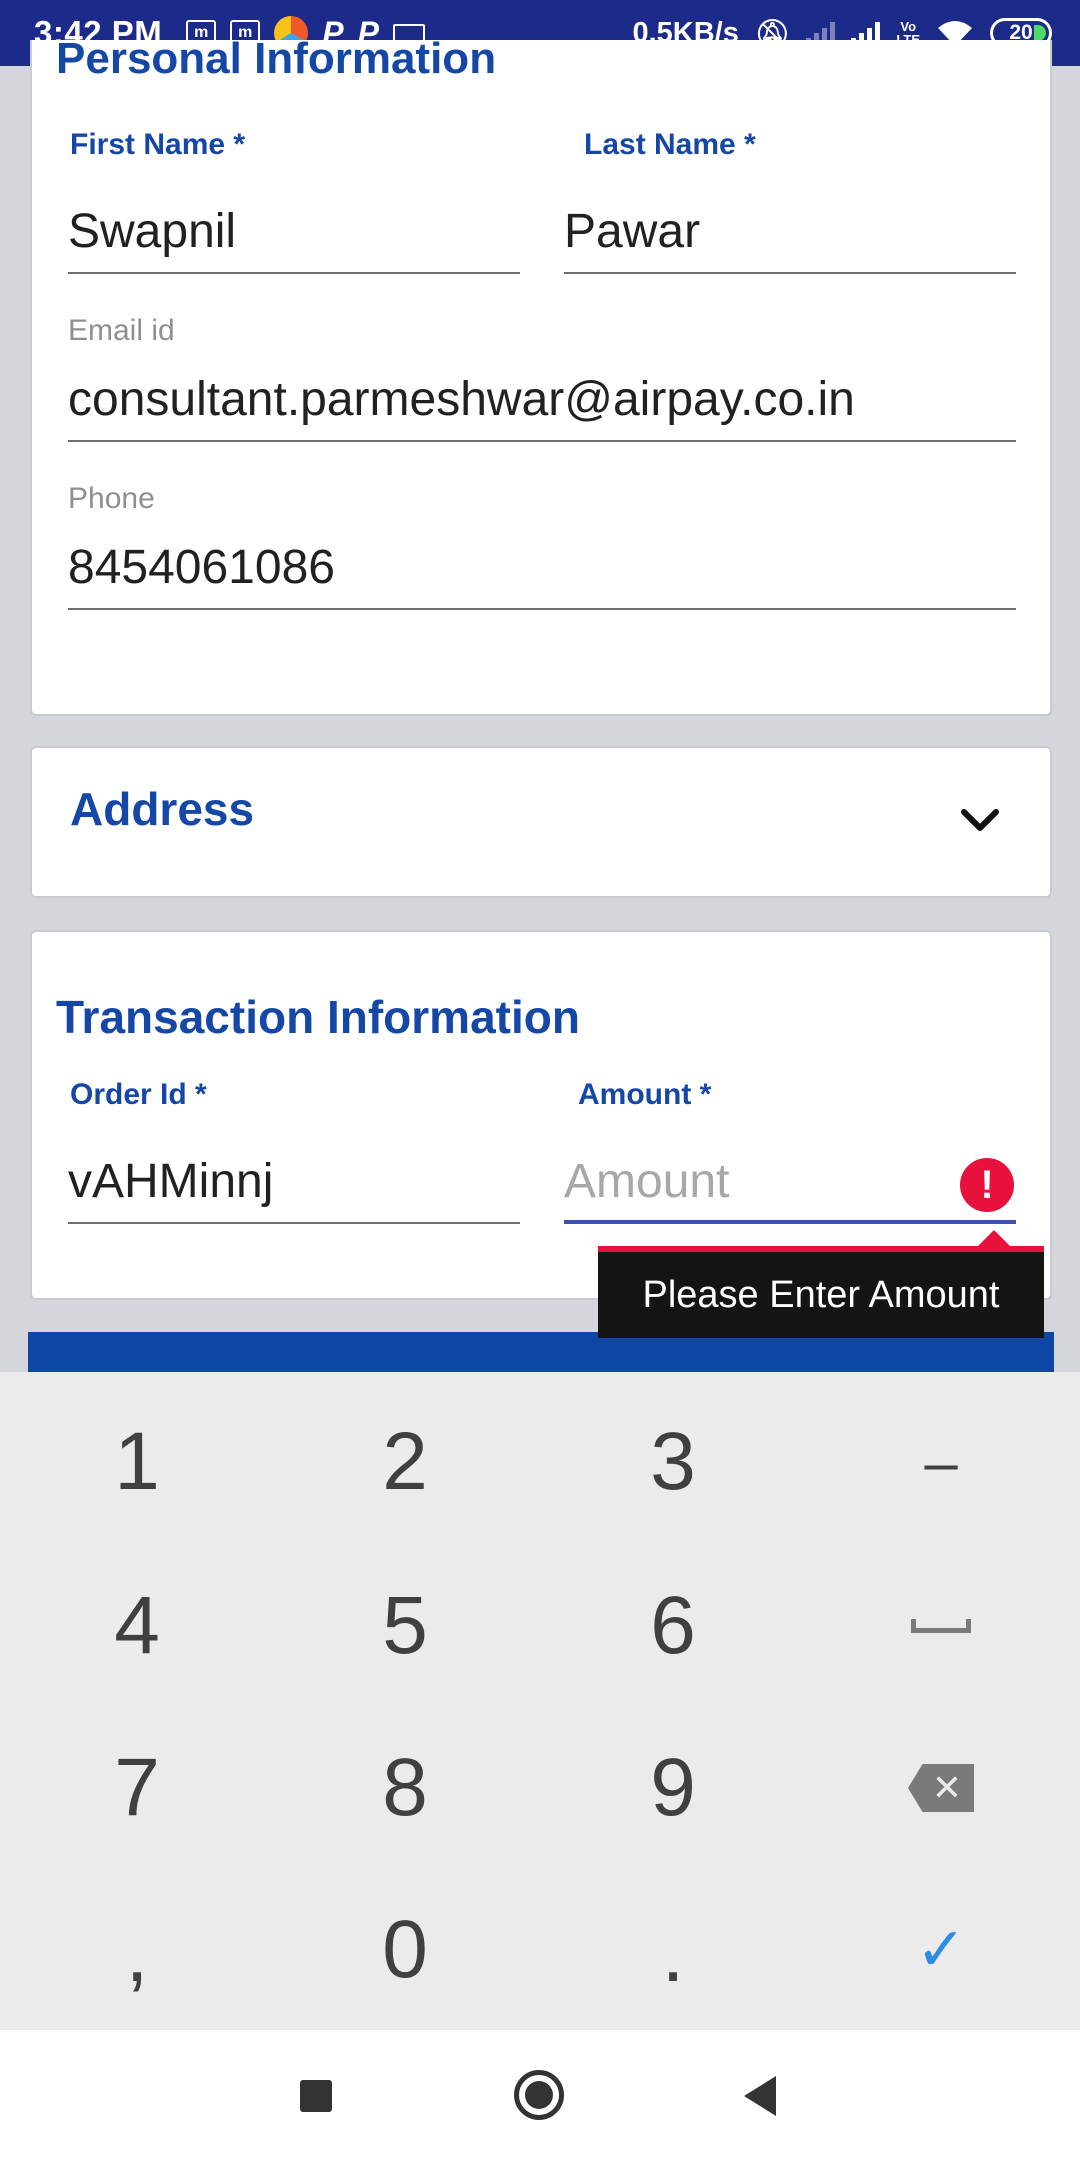 The height and width of the screenshot is (2160, 1080). I want to click on home-icon, so click(539, 2095).